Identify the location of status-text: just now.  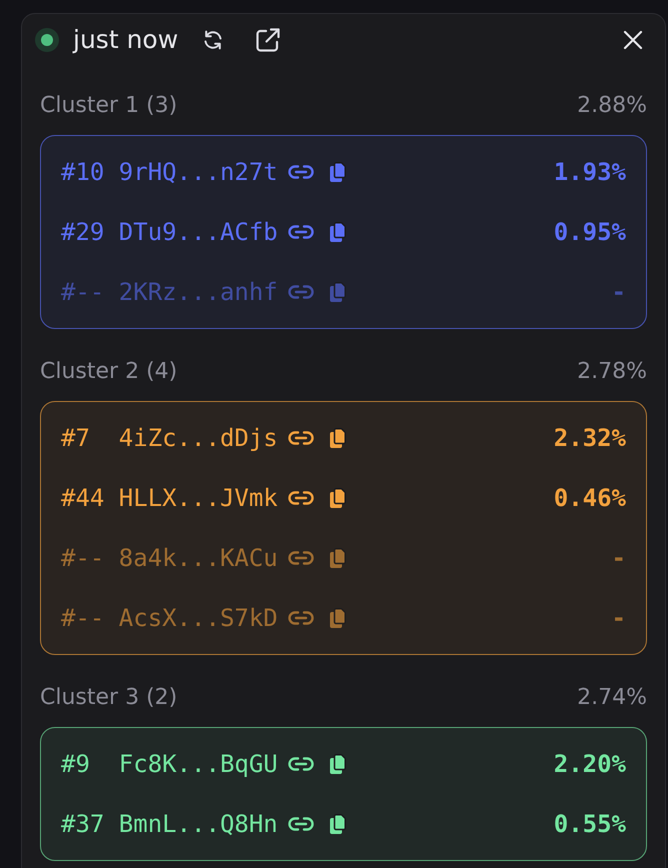
(125, 40).